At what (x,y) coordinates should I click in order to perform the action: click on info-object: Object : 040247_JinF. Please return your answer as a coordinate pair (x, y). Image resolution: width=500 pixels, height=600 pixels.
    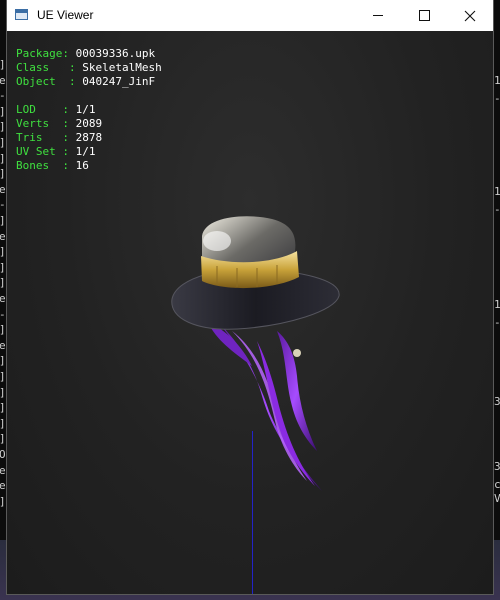
    Looking at the image, I should click on (86, 81).